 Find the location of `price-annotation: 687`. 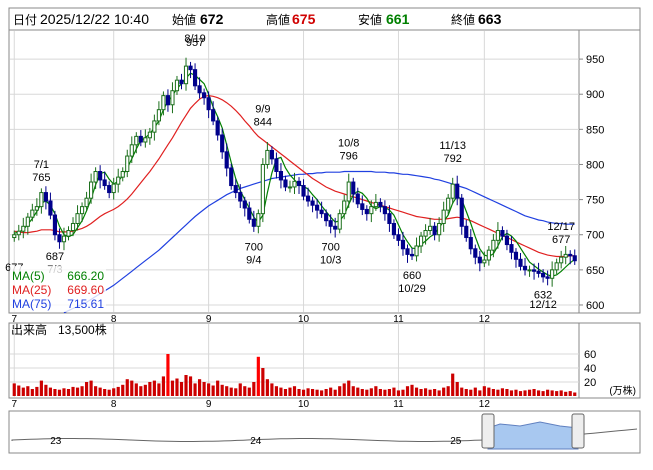

price-annotation: 687 is located at coordinates (55, 257).